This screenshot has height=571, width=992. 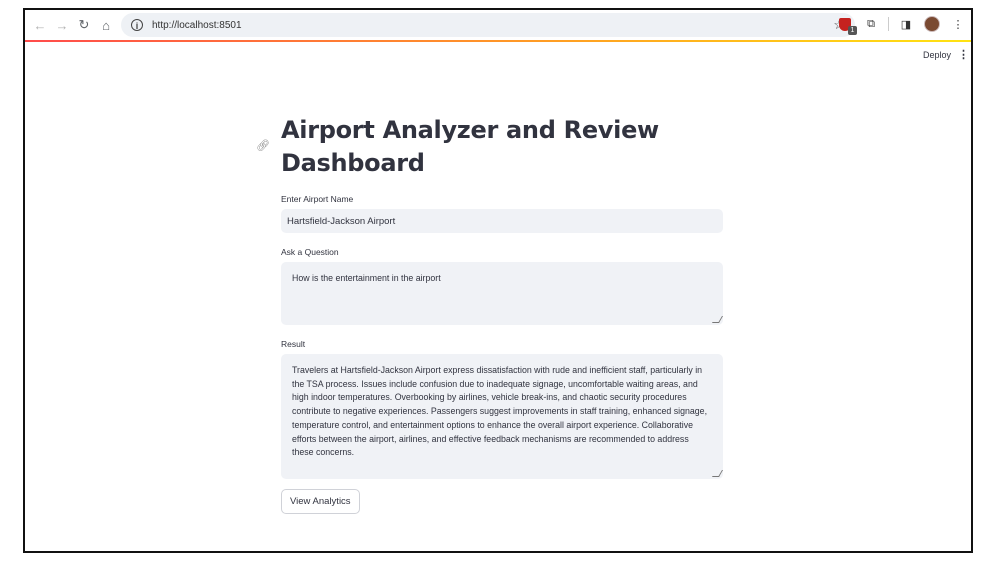 I want to click on airport-label: Enter Airport Name, so click(x=317, y=199).